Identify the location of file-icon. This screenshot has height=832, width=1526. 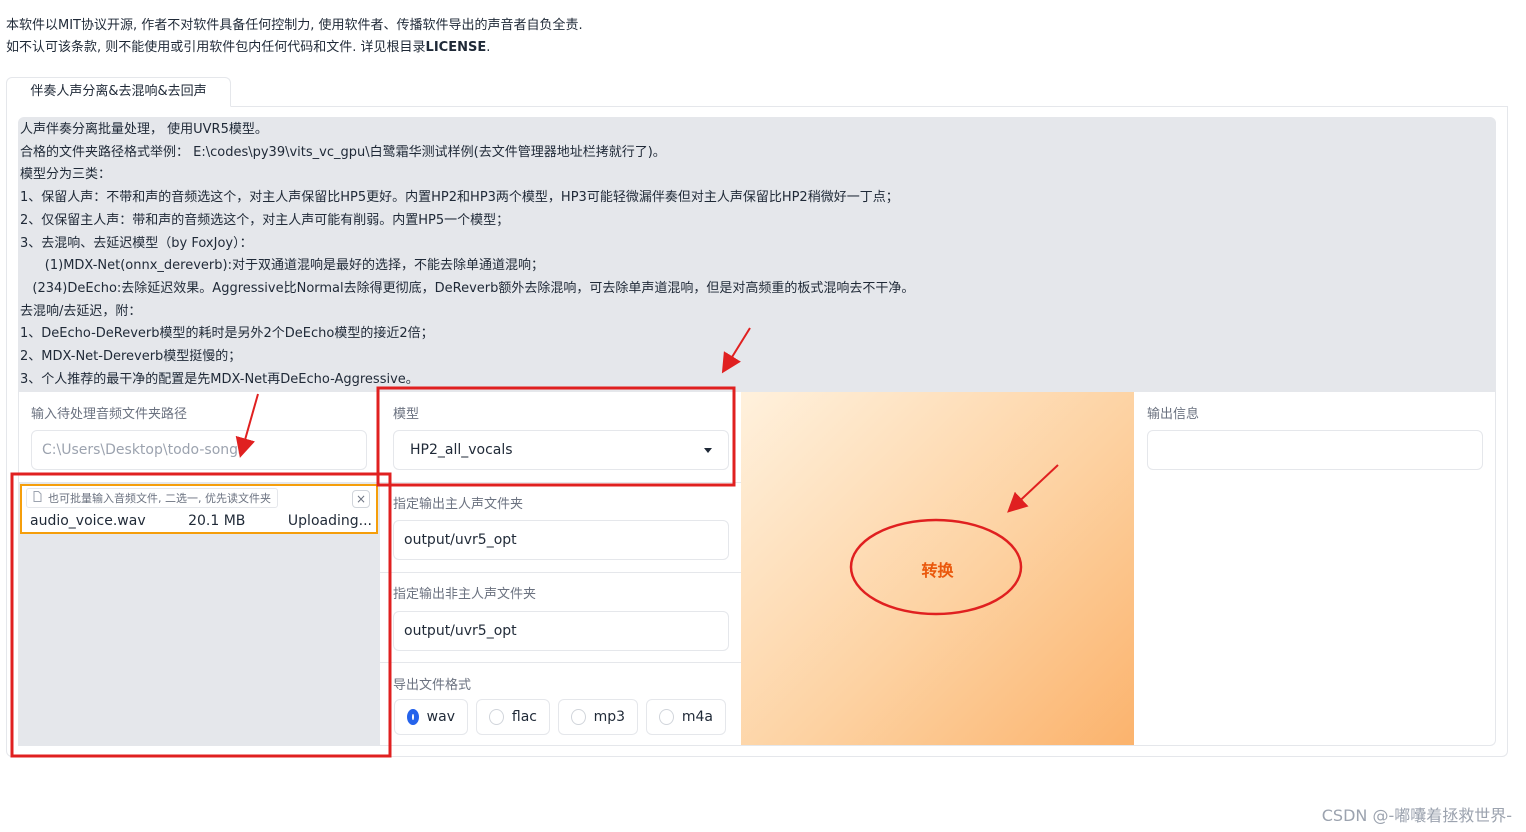
(37, 498).